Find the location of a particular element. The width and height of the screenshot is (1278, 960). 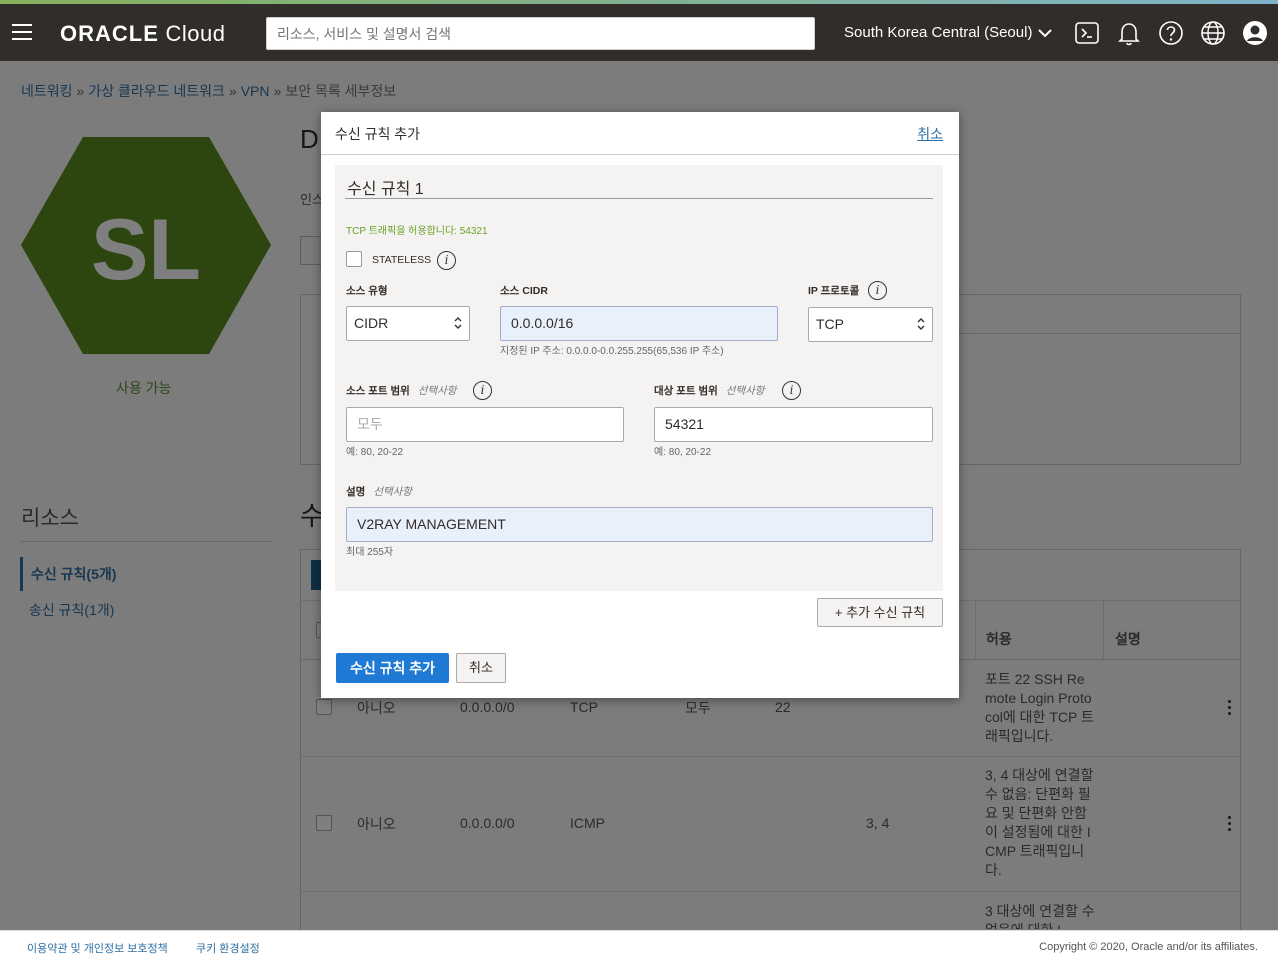

dest-port-hint: 예: 80, 20-22 is located at coordinates (683, 452).